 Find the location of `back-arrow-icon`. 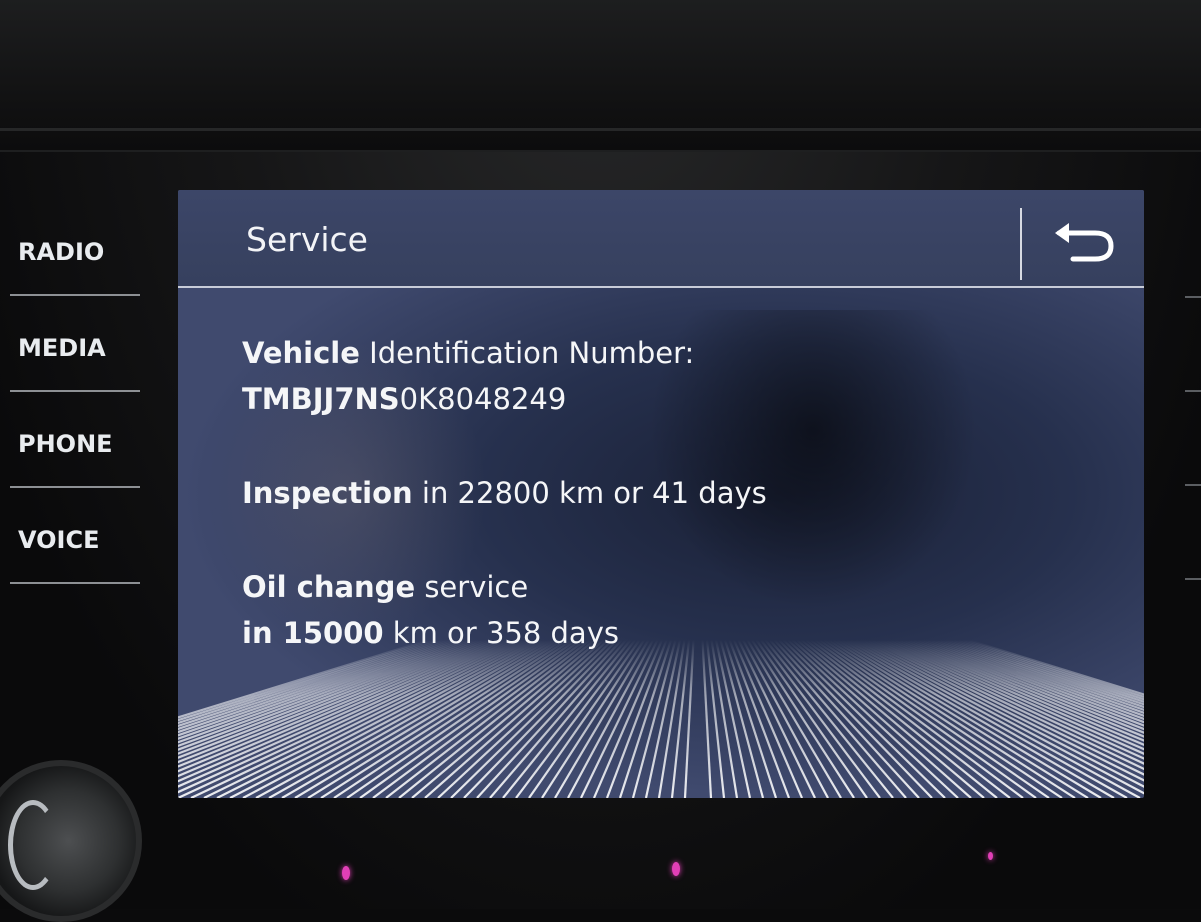

back-arrow-icon is located at coordinates (1084, 242).